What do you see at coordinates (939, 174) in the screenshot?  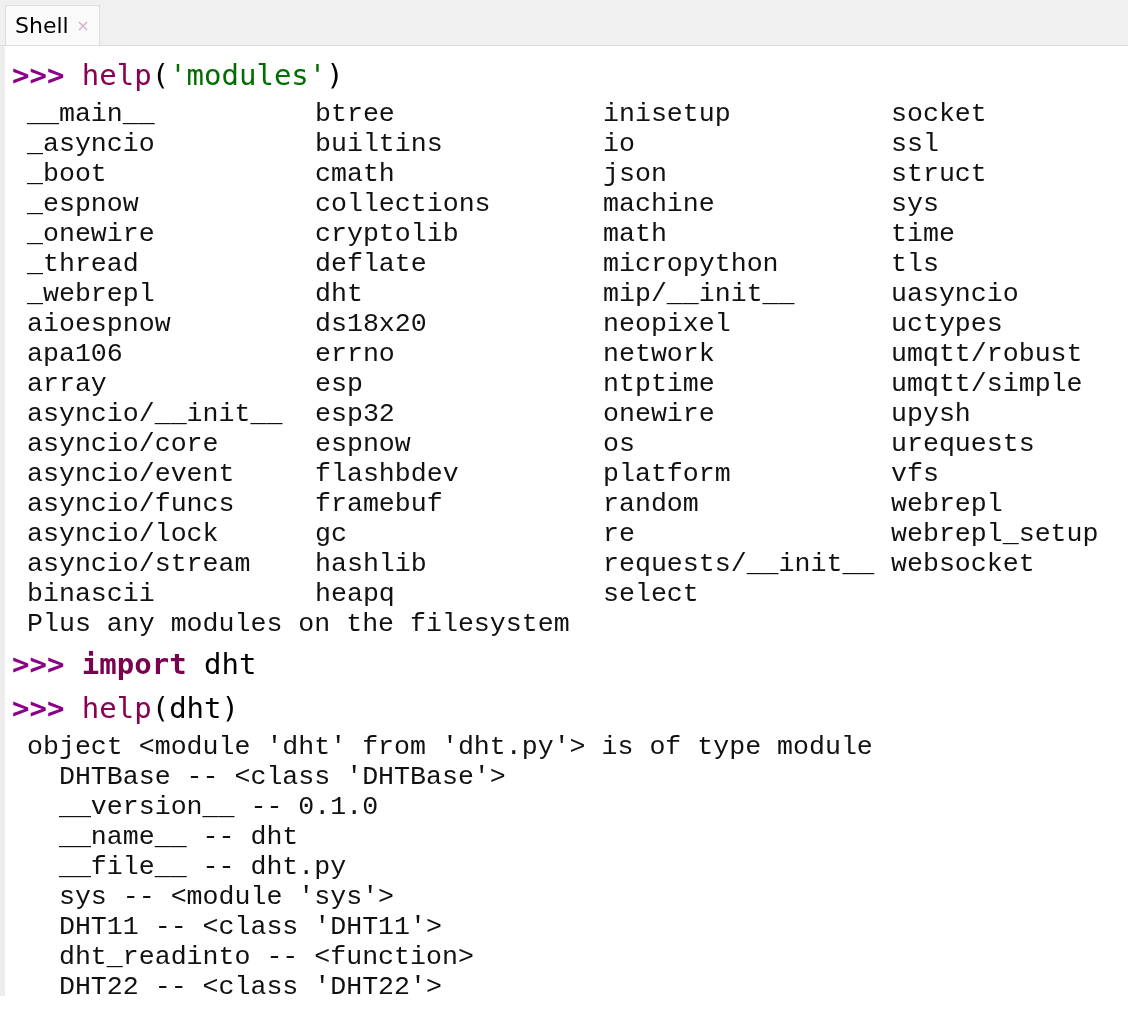 I see `module-name: struct` at bounding box center [939, 174].